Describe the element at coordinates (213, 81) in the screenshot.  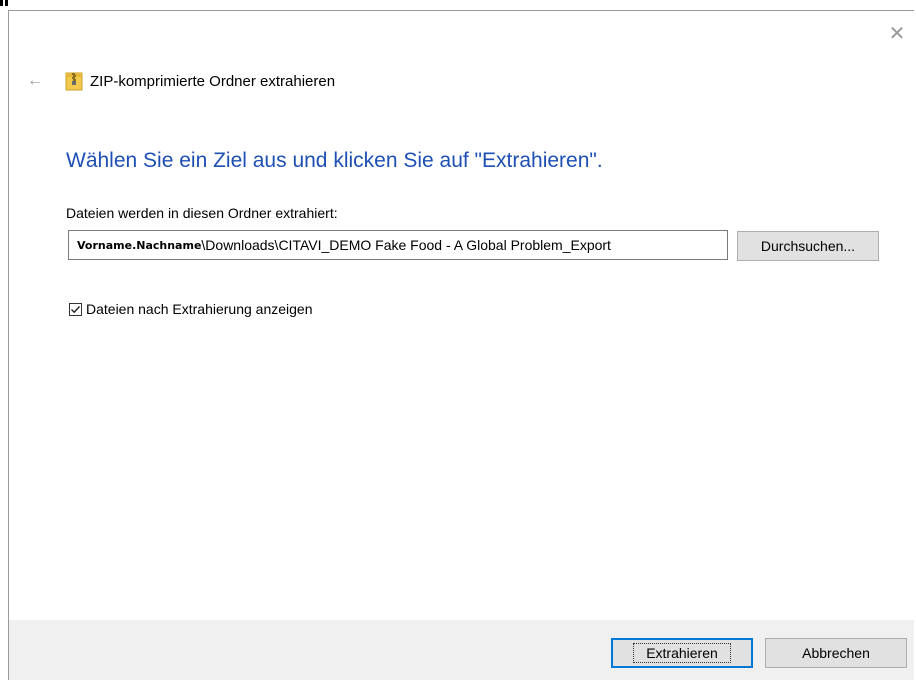
I see `dialog-title: ZIP-komprimierte Ordner extrahieren` at that location.